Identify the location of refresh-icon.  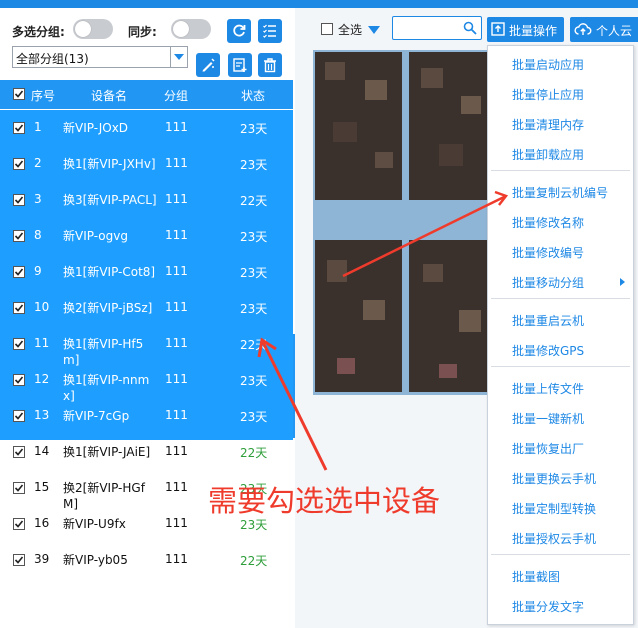
(239, 30).